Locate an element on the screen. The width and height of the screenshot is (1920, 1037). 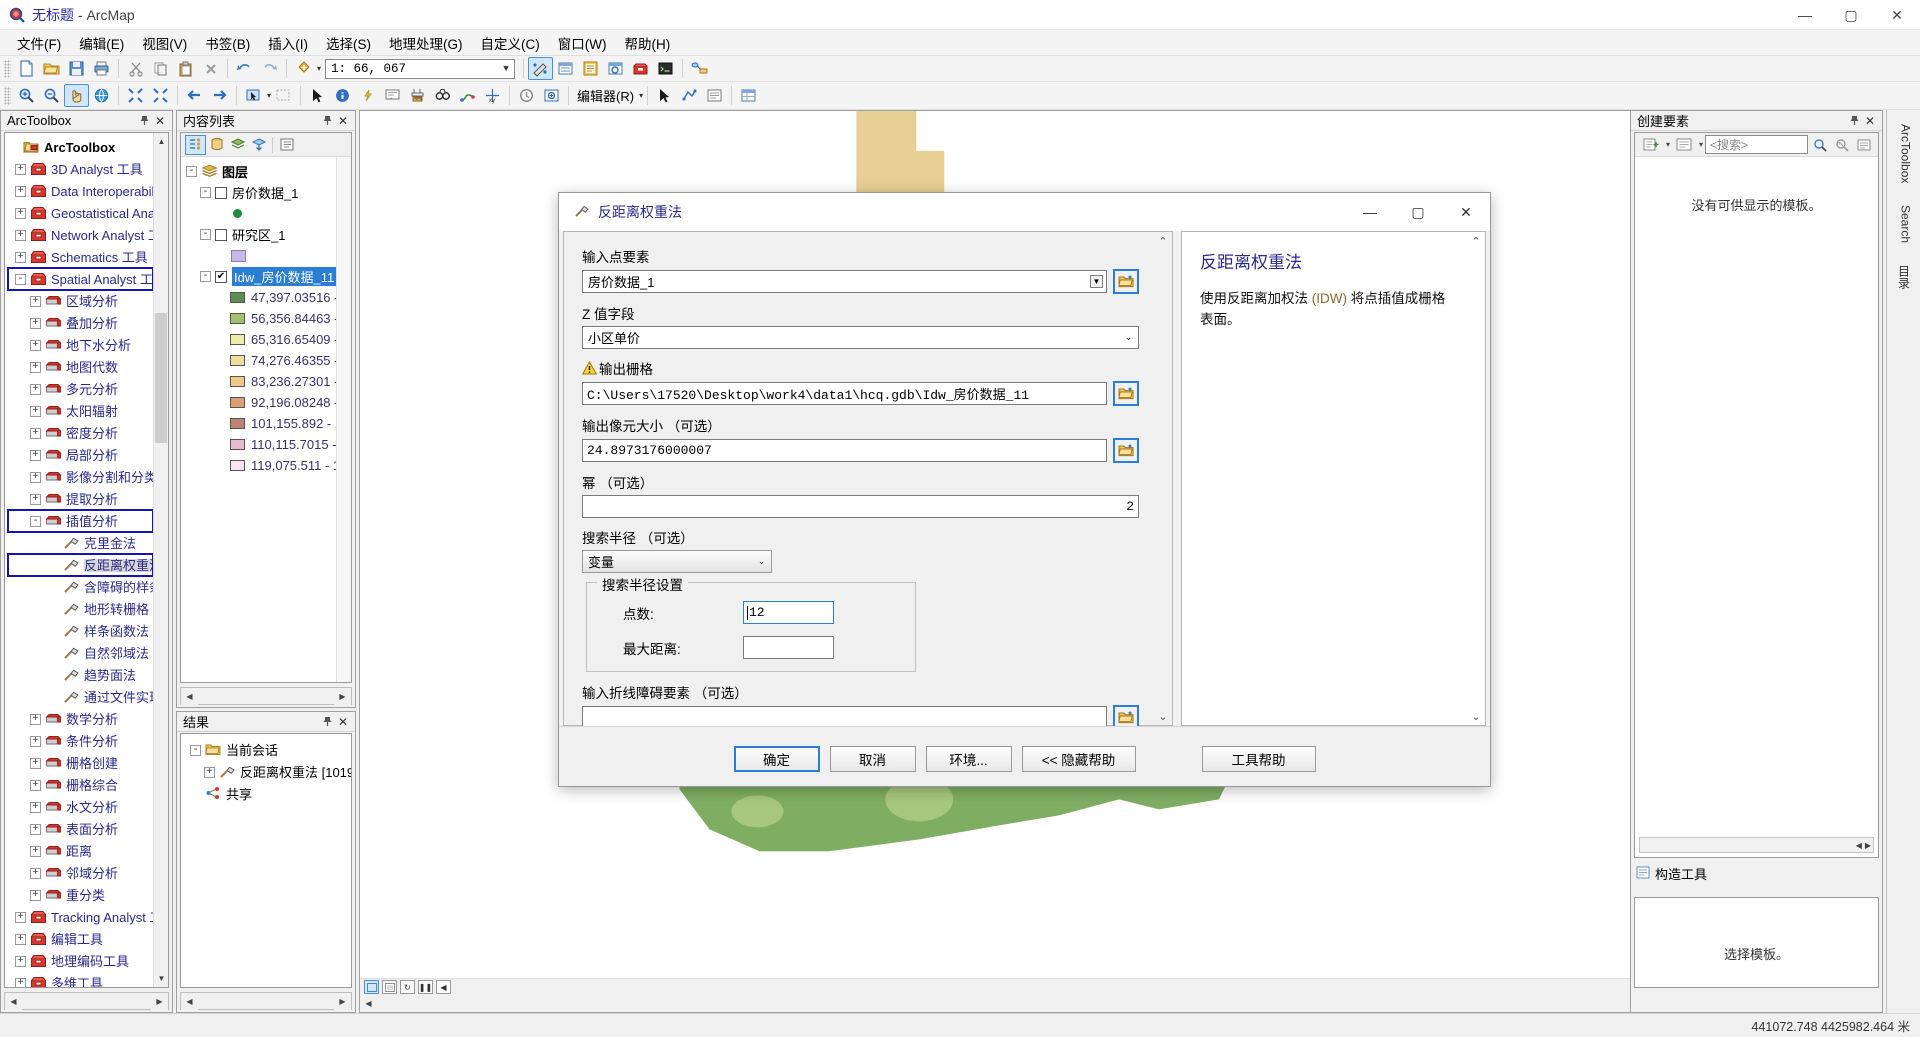
browse-output-raster-button is located at coordinates (1126, 393).